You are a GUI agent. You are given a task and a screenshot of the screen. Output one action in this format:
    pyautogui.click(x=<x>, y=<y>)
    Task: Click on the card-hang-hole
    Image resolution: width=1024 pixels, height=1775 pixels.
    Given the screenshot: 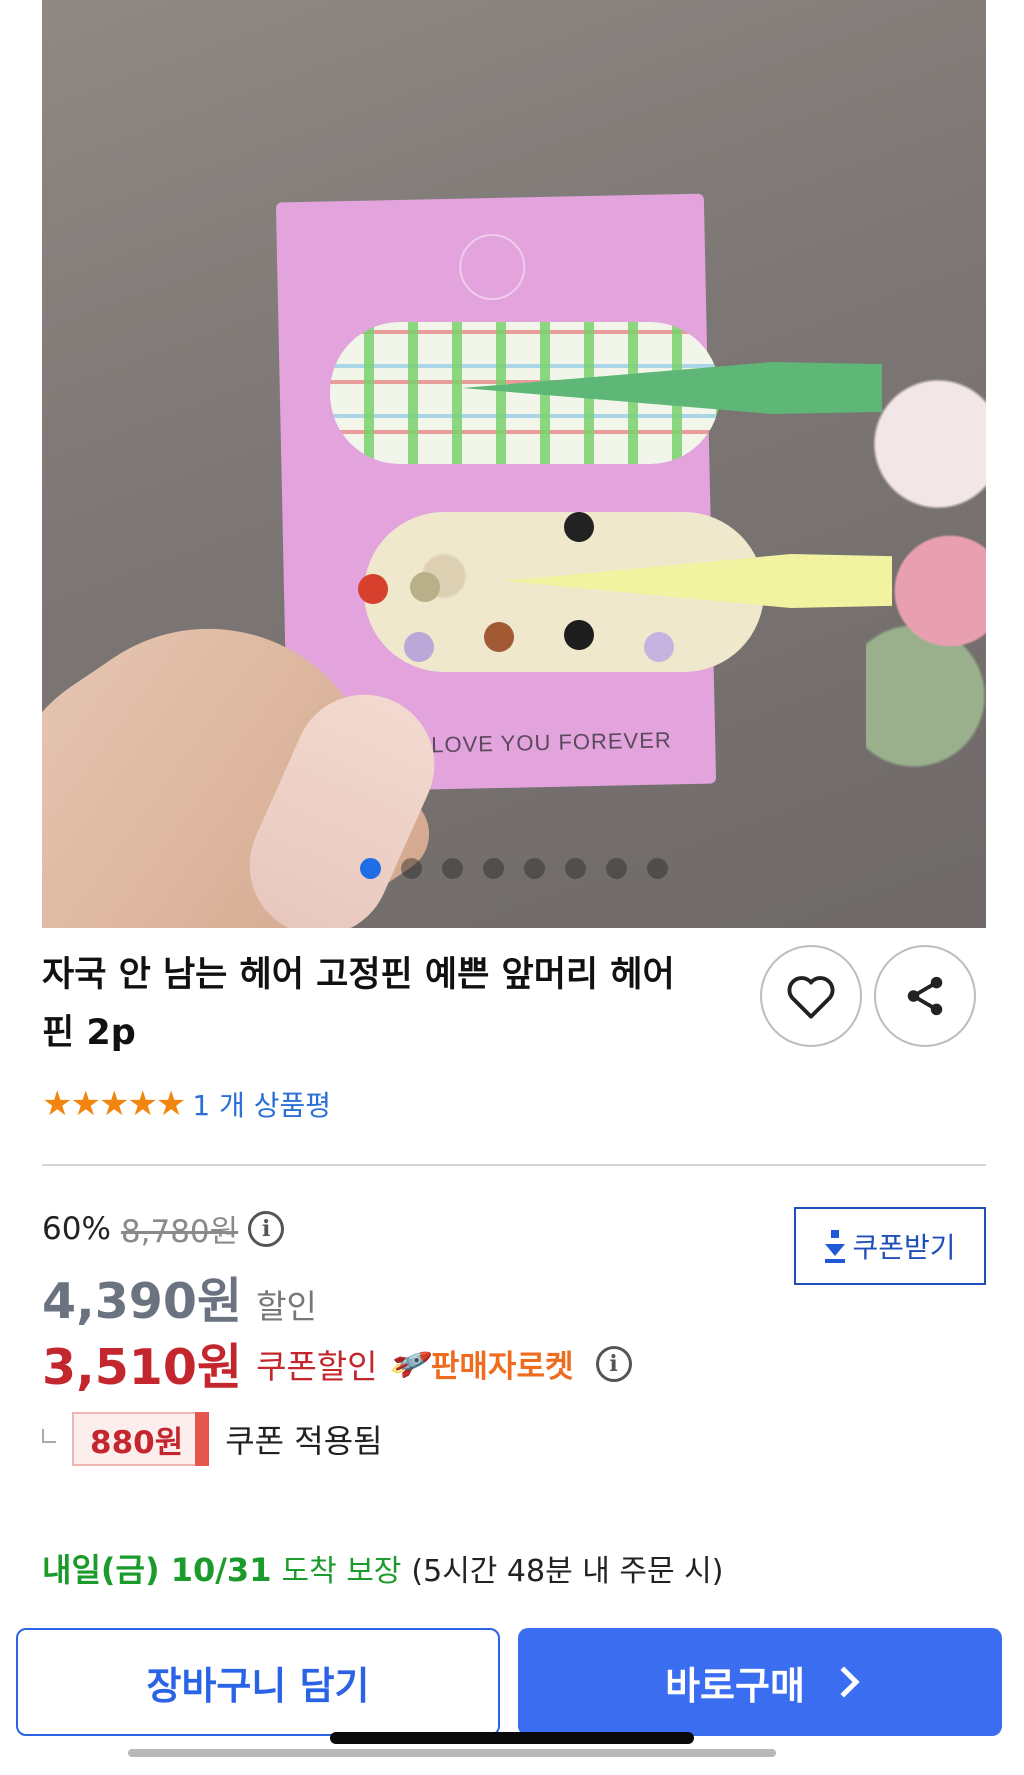 What is the action you would take?
    pyautogui.click(x=492, y=267)
    